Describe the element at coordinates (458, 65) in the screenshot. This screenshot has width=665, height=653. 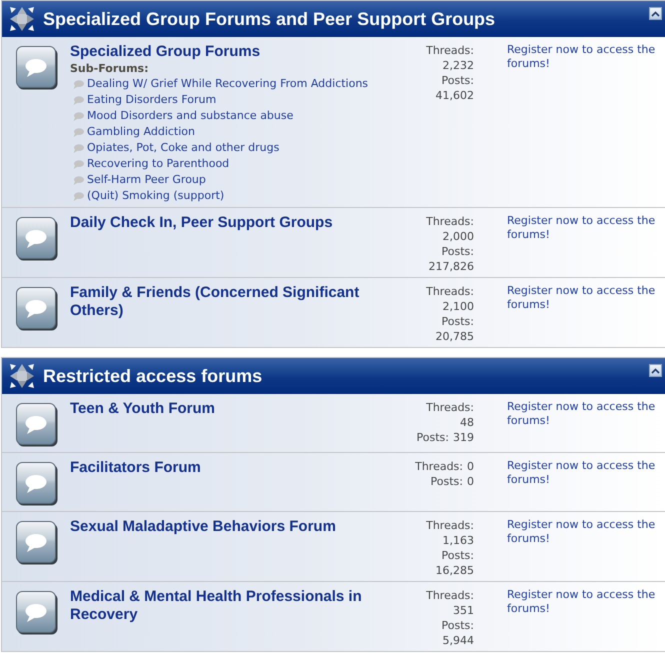
I see `thread-count: 2,232` at that location.